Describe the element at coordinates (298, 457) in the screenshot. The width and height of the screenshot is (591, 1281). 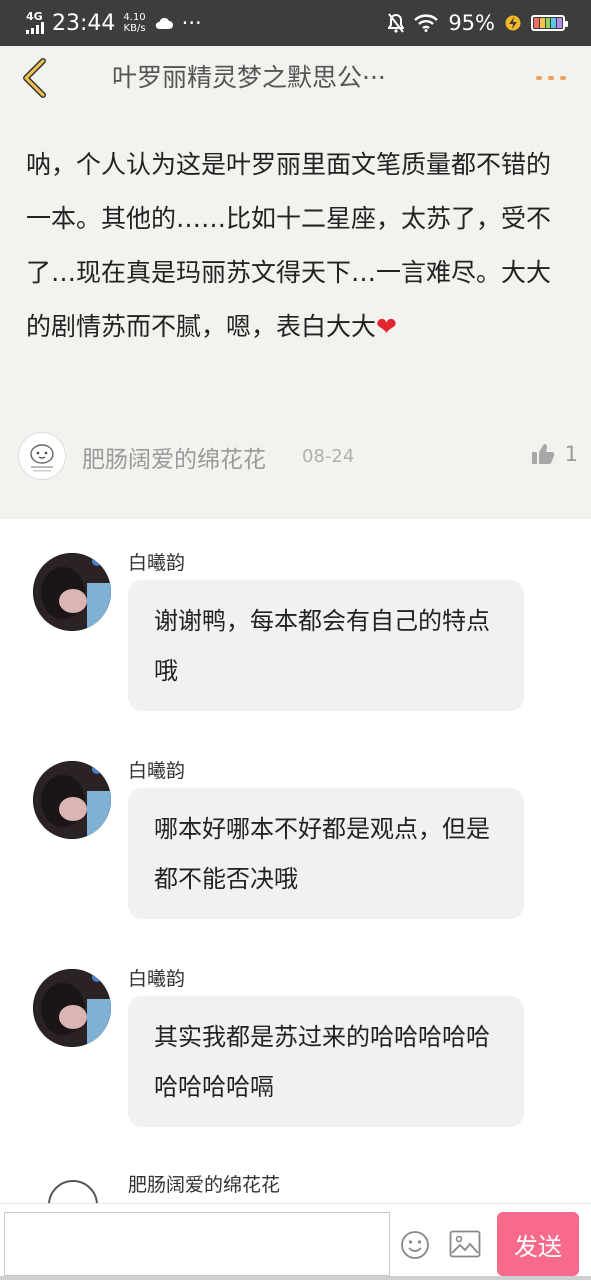
I see `comment-meta: 肥肠阔爱的绵花花 08-24 1` at that location.